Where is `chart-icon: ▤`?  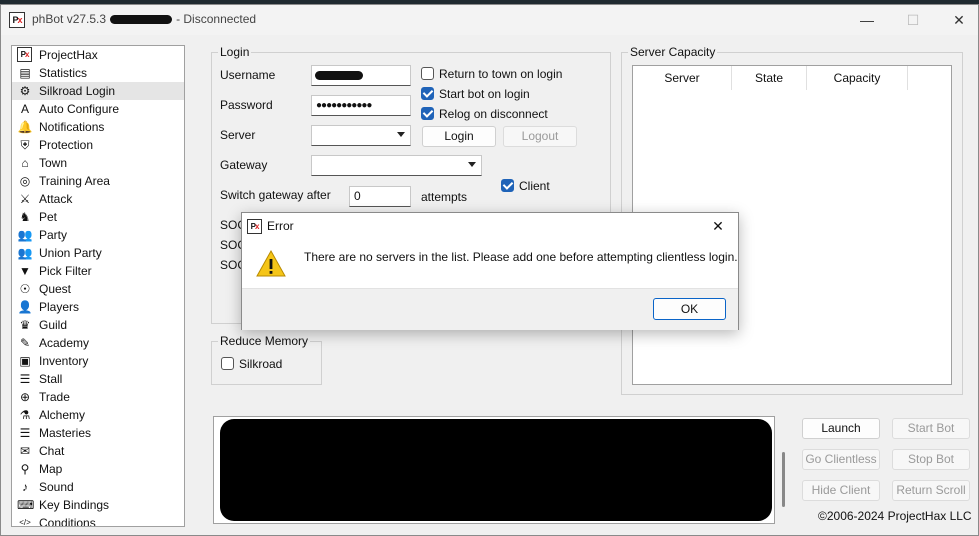
chart-icon: ▤ is located at coordinates (25, 73).